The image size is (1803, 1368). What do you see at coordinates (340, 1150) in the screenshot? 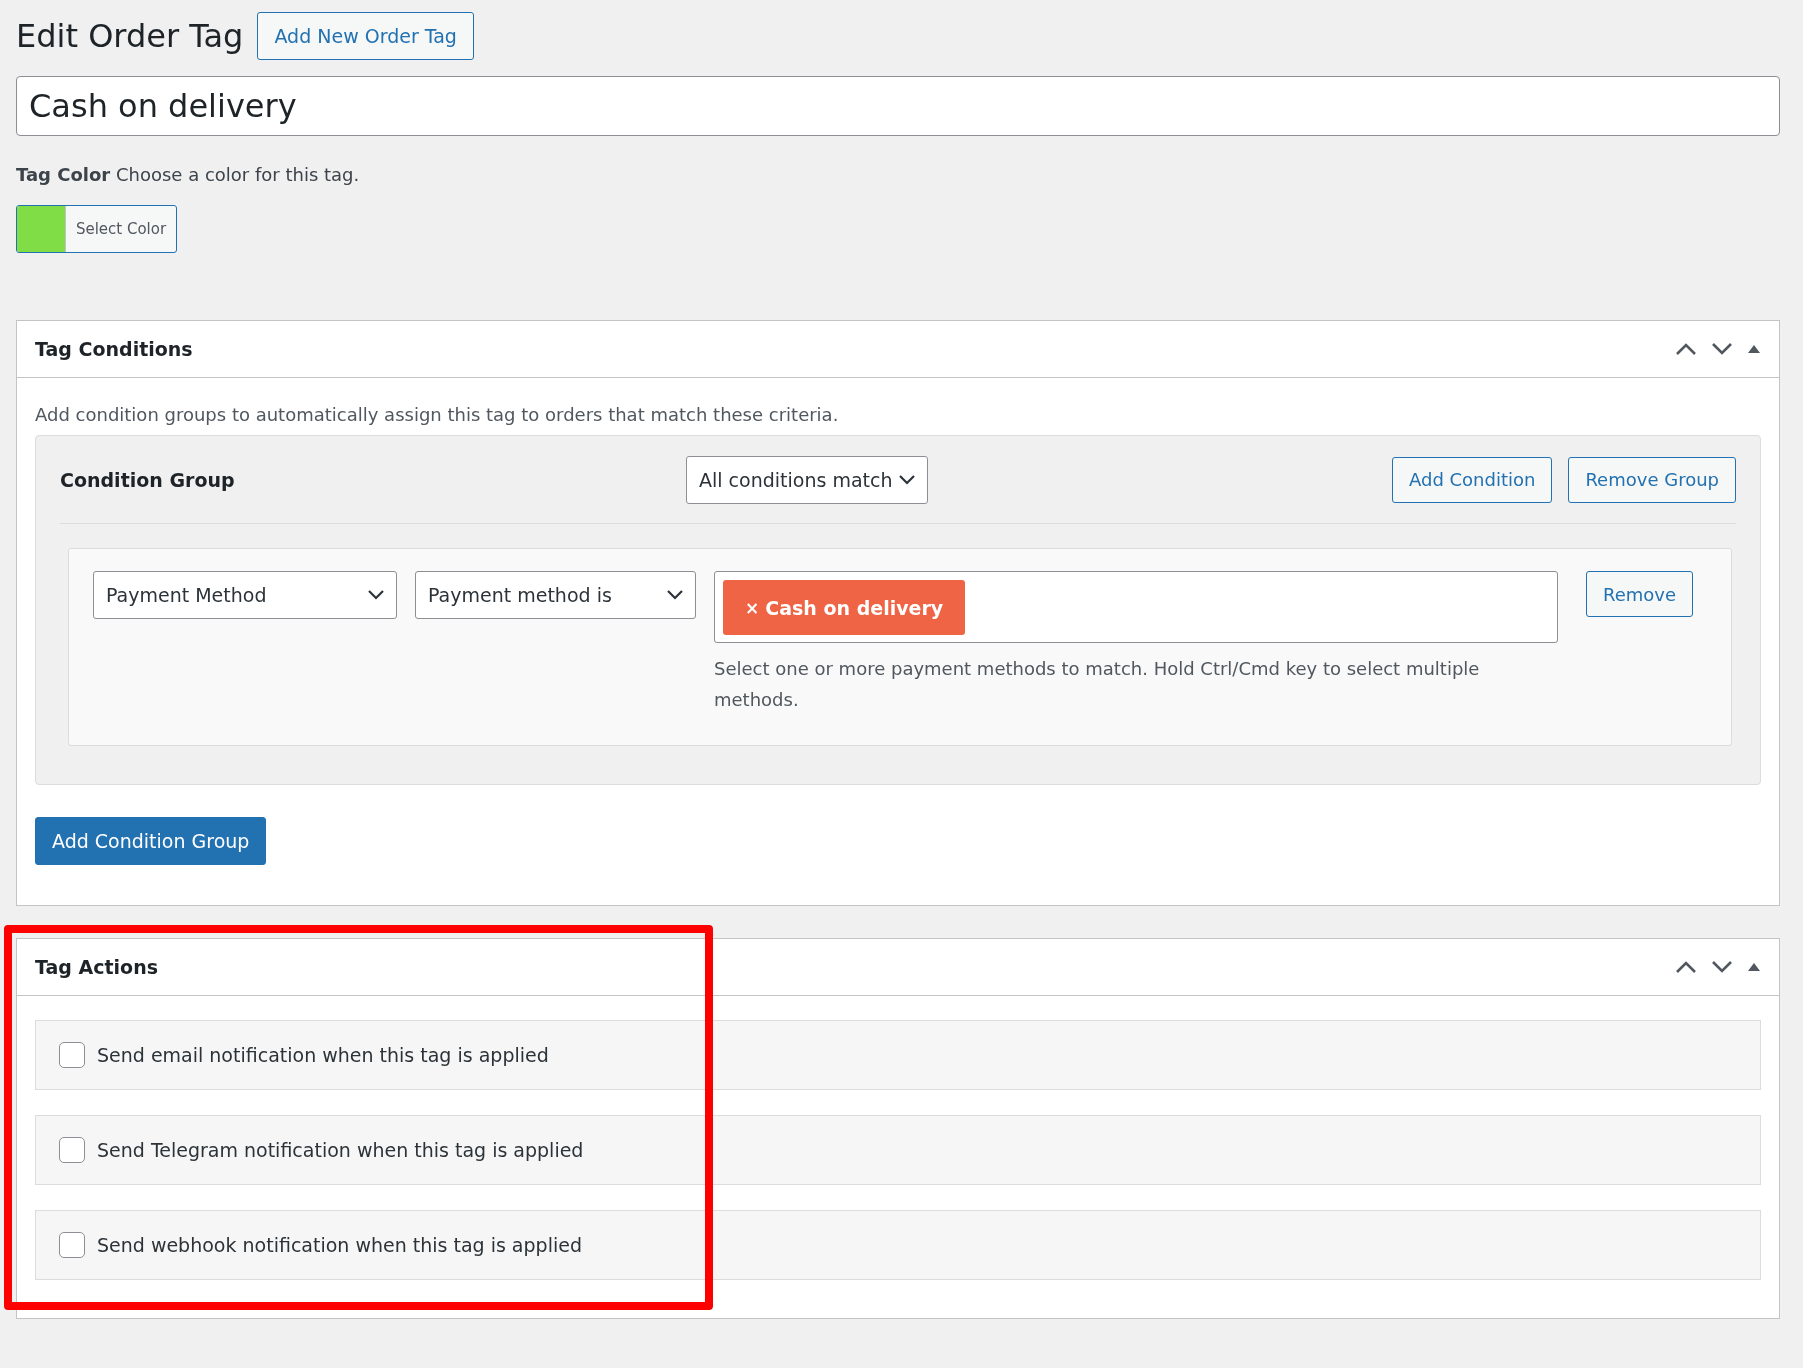
I see `option-label: Send Telegram notification when this tag is applied` at bounding box center [340, 1150].